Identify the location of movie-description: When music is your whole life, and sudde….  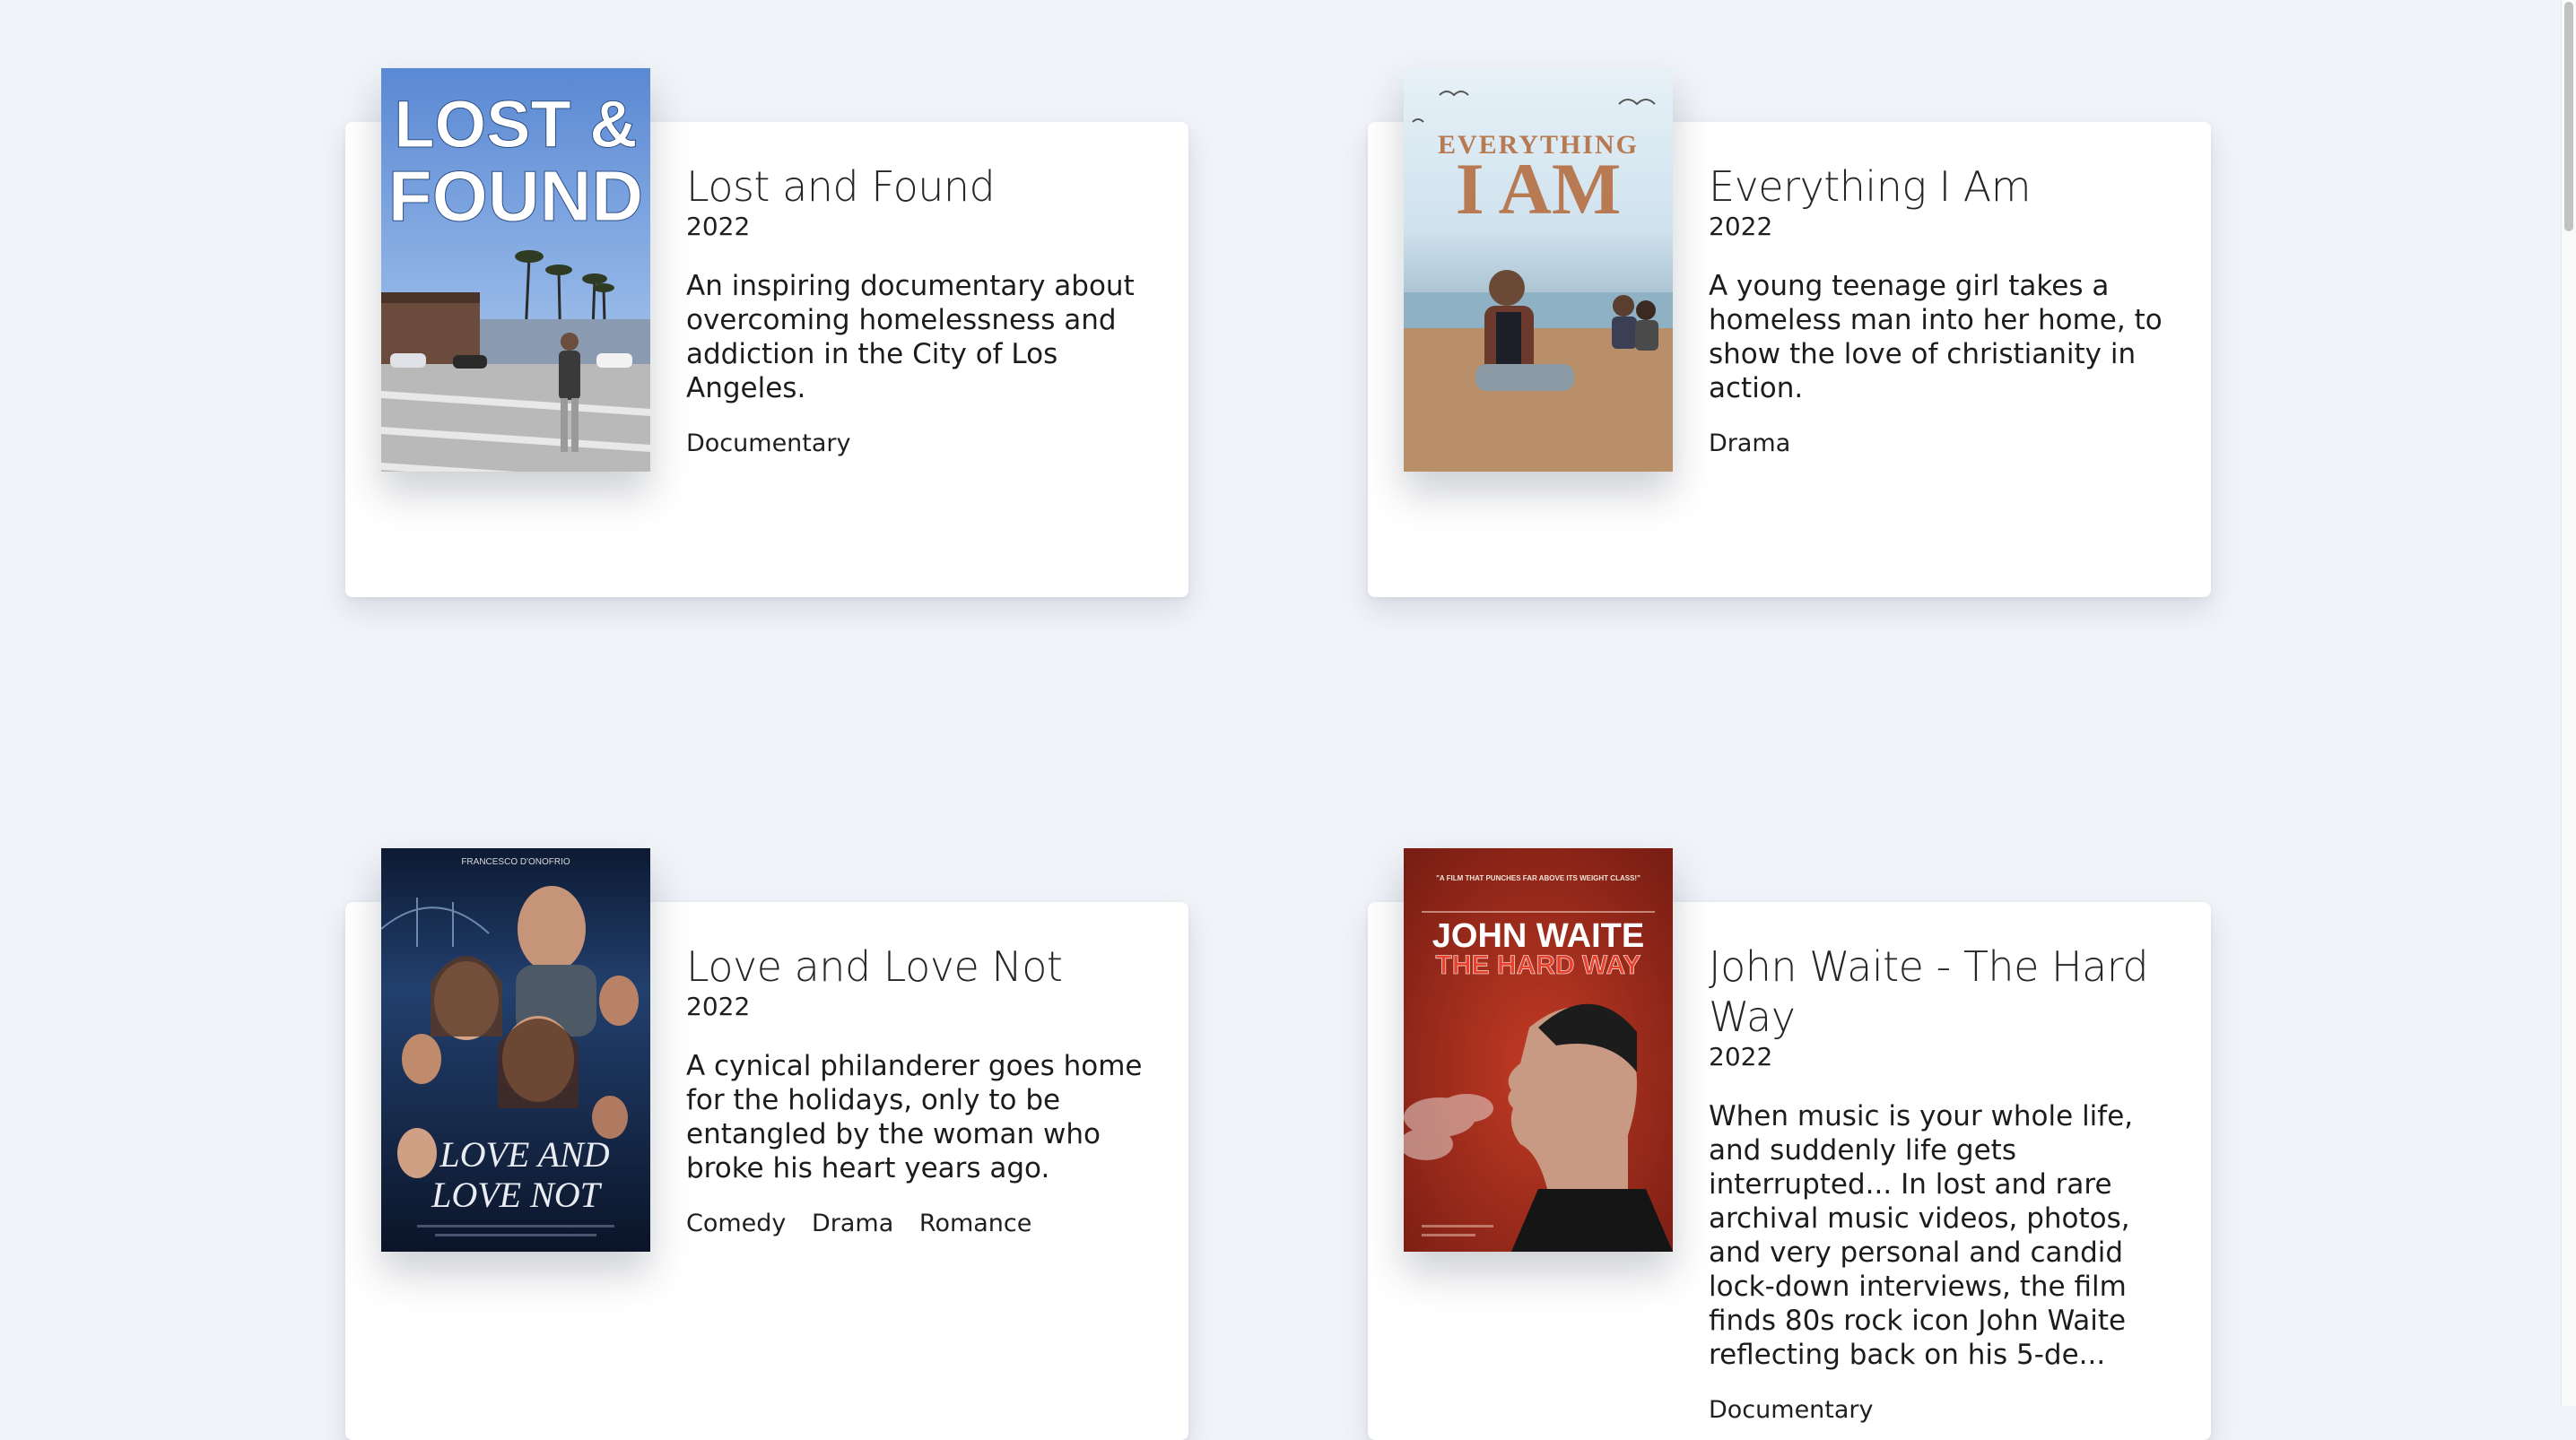
(1921, 1235).